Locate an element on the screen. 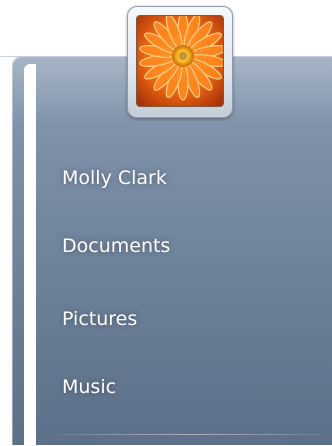 This screenshot has height=446, width=332. menu-item-documents: Documents is located at coordinates (182, 246).